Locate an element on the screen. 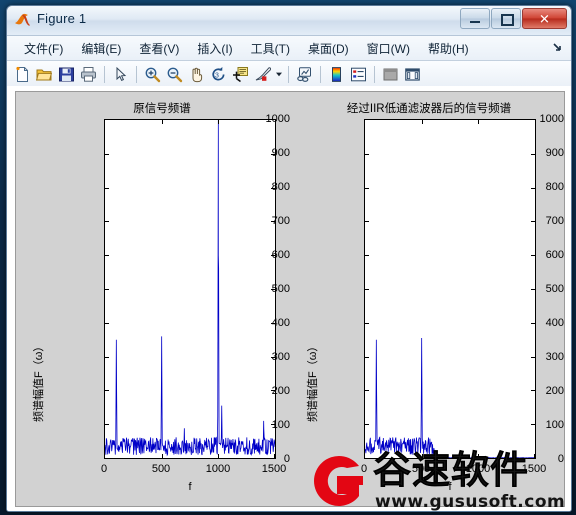 The image size is (576, 515). brush-dropdown-caret-icon is located at coordinates (278, 74).